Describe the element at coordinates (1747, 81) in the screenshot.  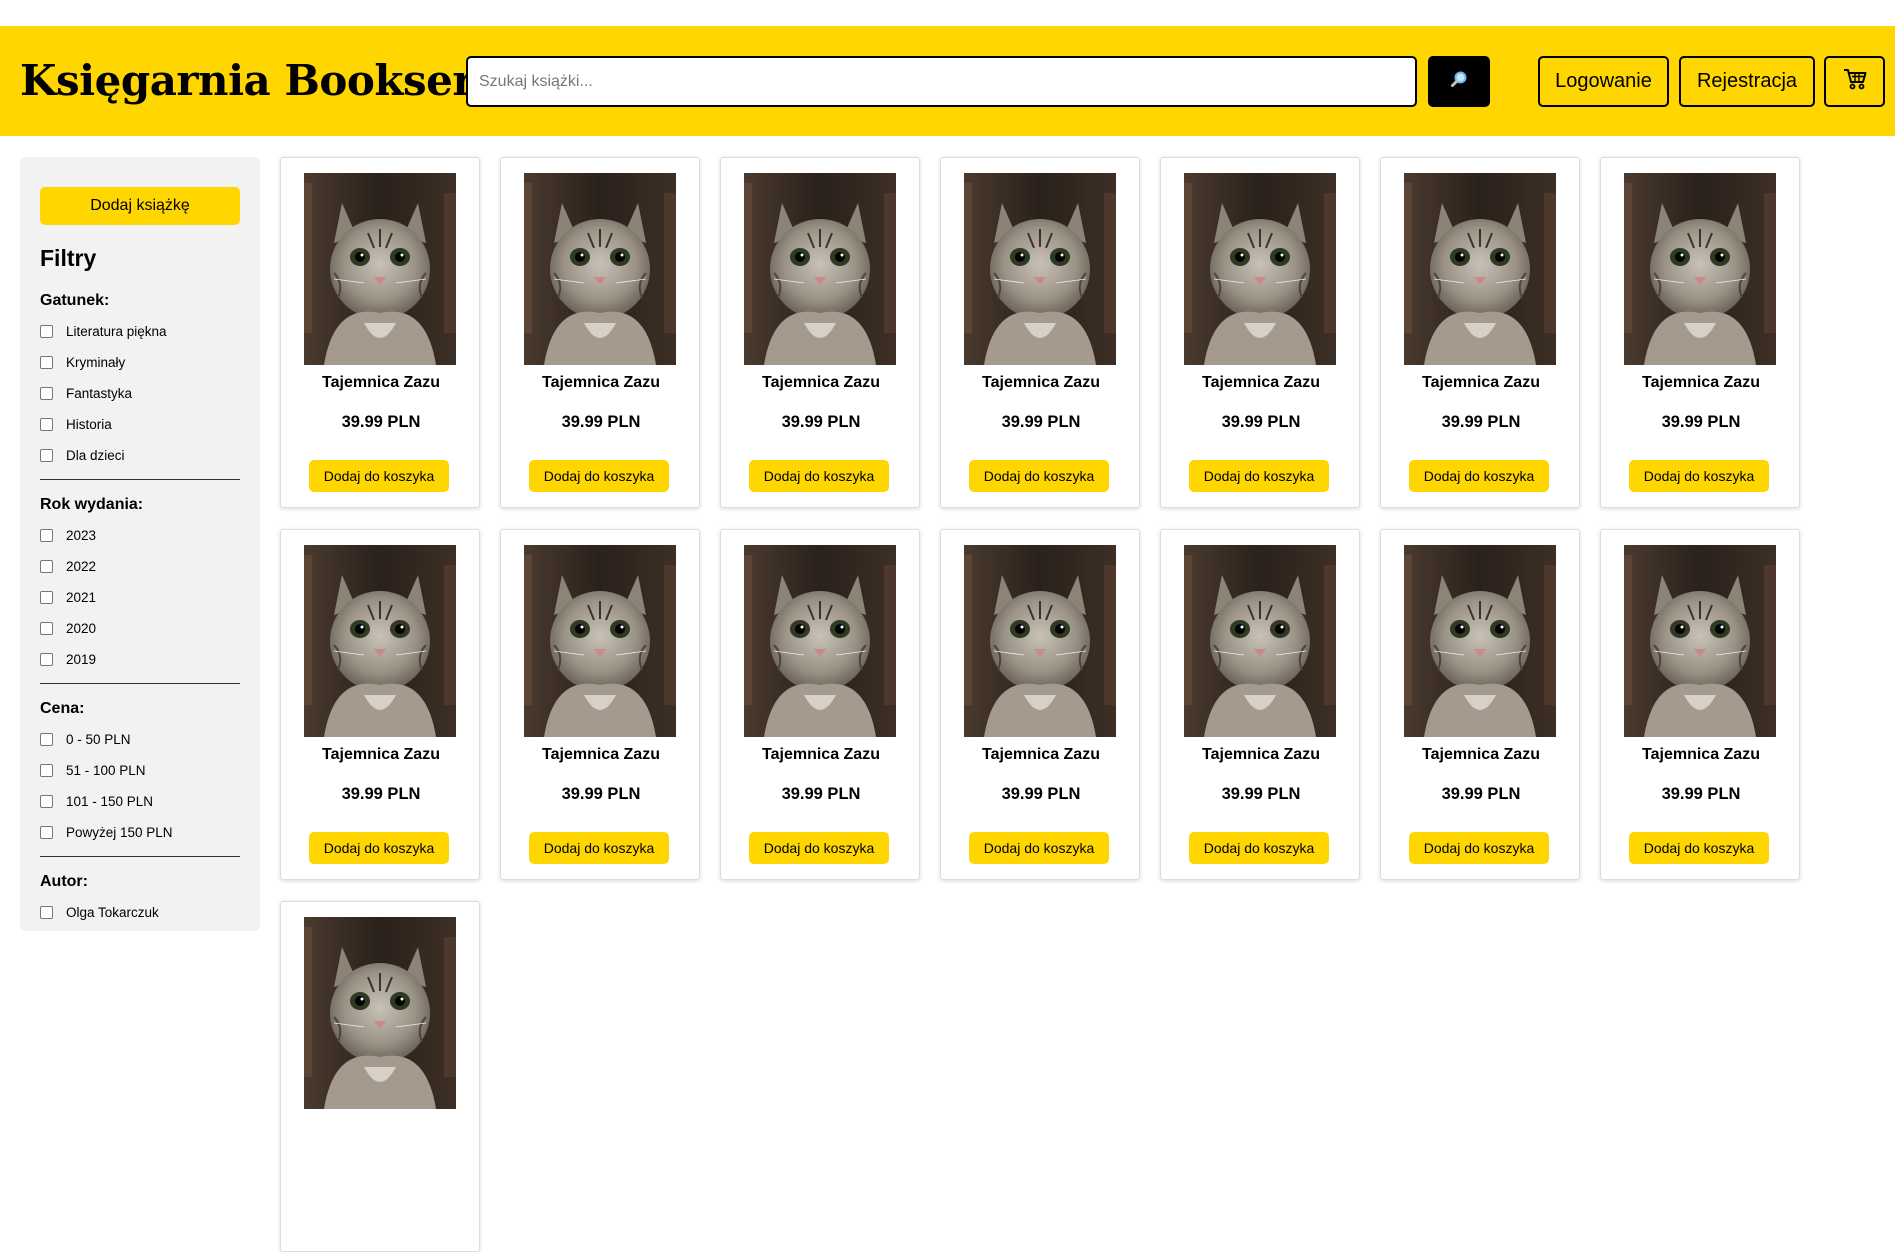
I see `register-button: Rejestracja` at that location.